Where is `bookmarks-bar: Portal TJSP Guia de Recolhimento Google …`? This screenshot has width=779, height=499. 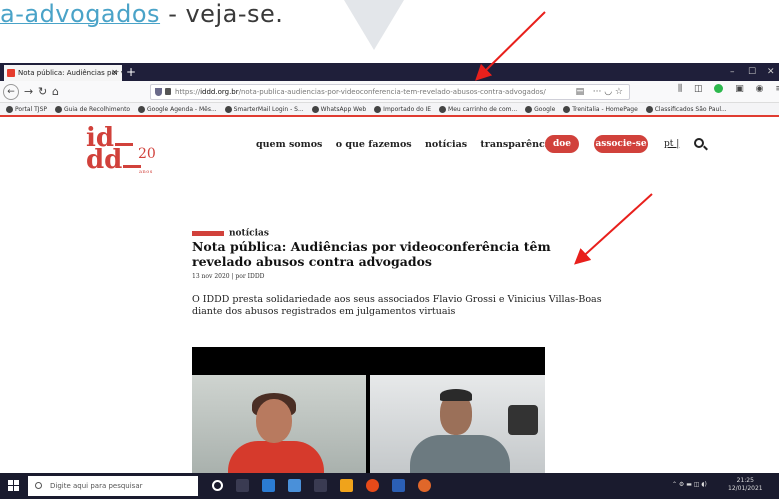 bookmarks-bar: Portal TJSP Guia de Recolhimento Google … is located at coordinates (389, 110).